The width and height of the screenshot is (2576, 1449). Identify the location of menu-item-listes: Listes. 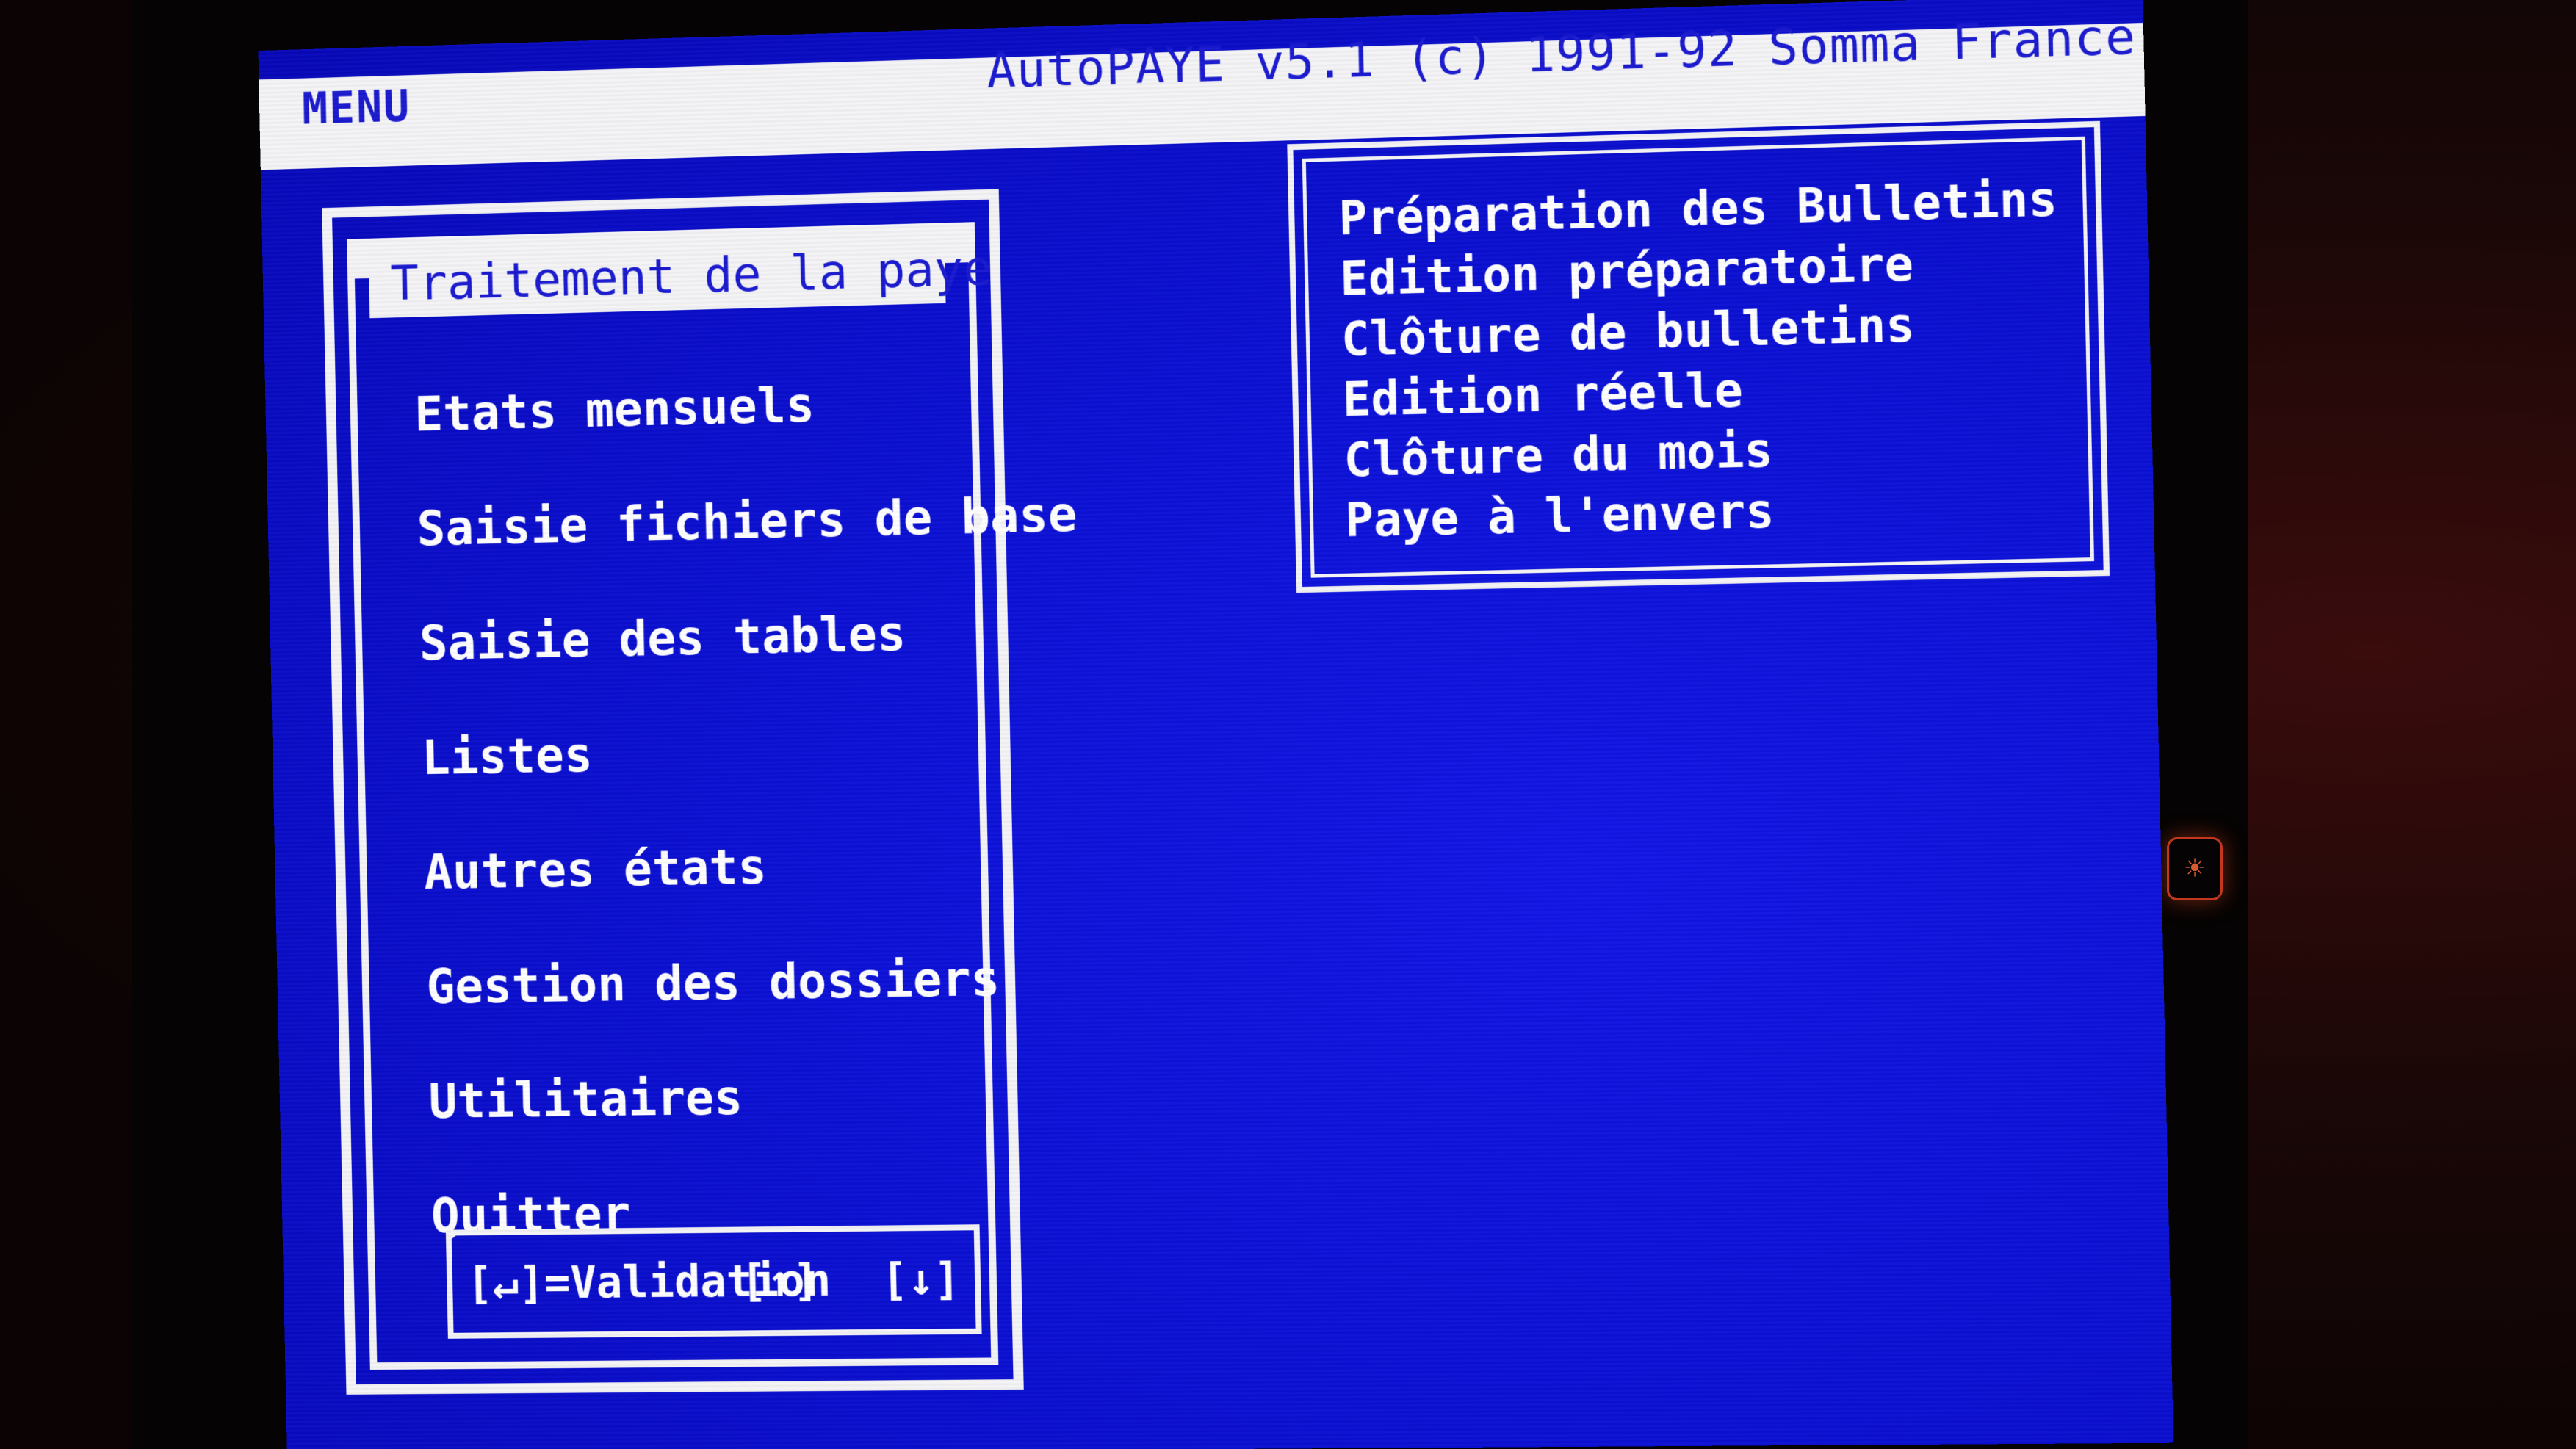
(752, 772).